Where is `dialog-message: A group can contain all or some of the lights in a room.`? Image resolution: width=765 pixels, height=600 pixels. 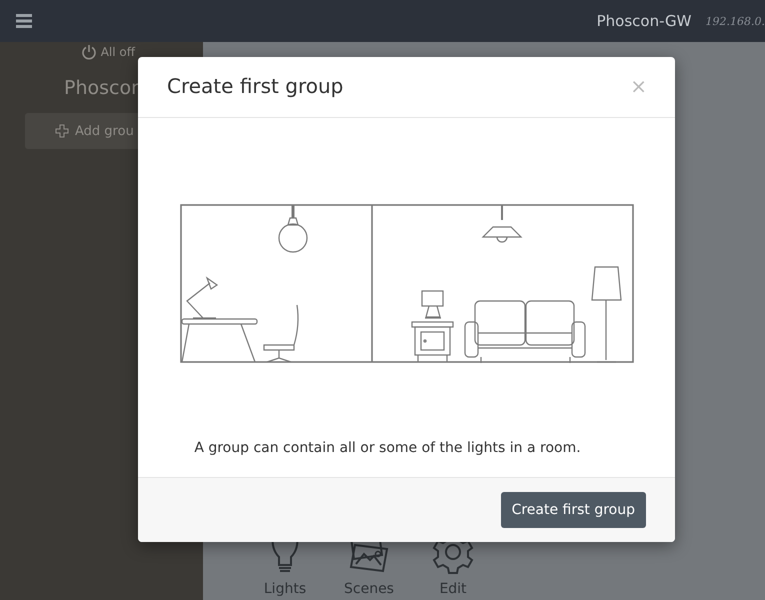 dialog-message: A group can contain all or some of the lights in a room. is located at coordinates (387, 448).